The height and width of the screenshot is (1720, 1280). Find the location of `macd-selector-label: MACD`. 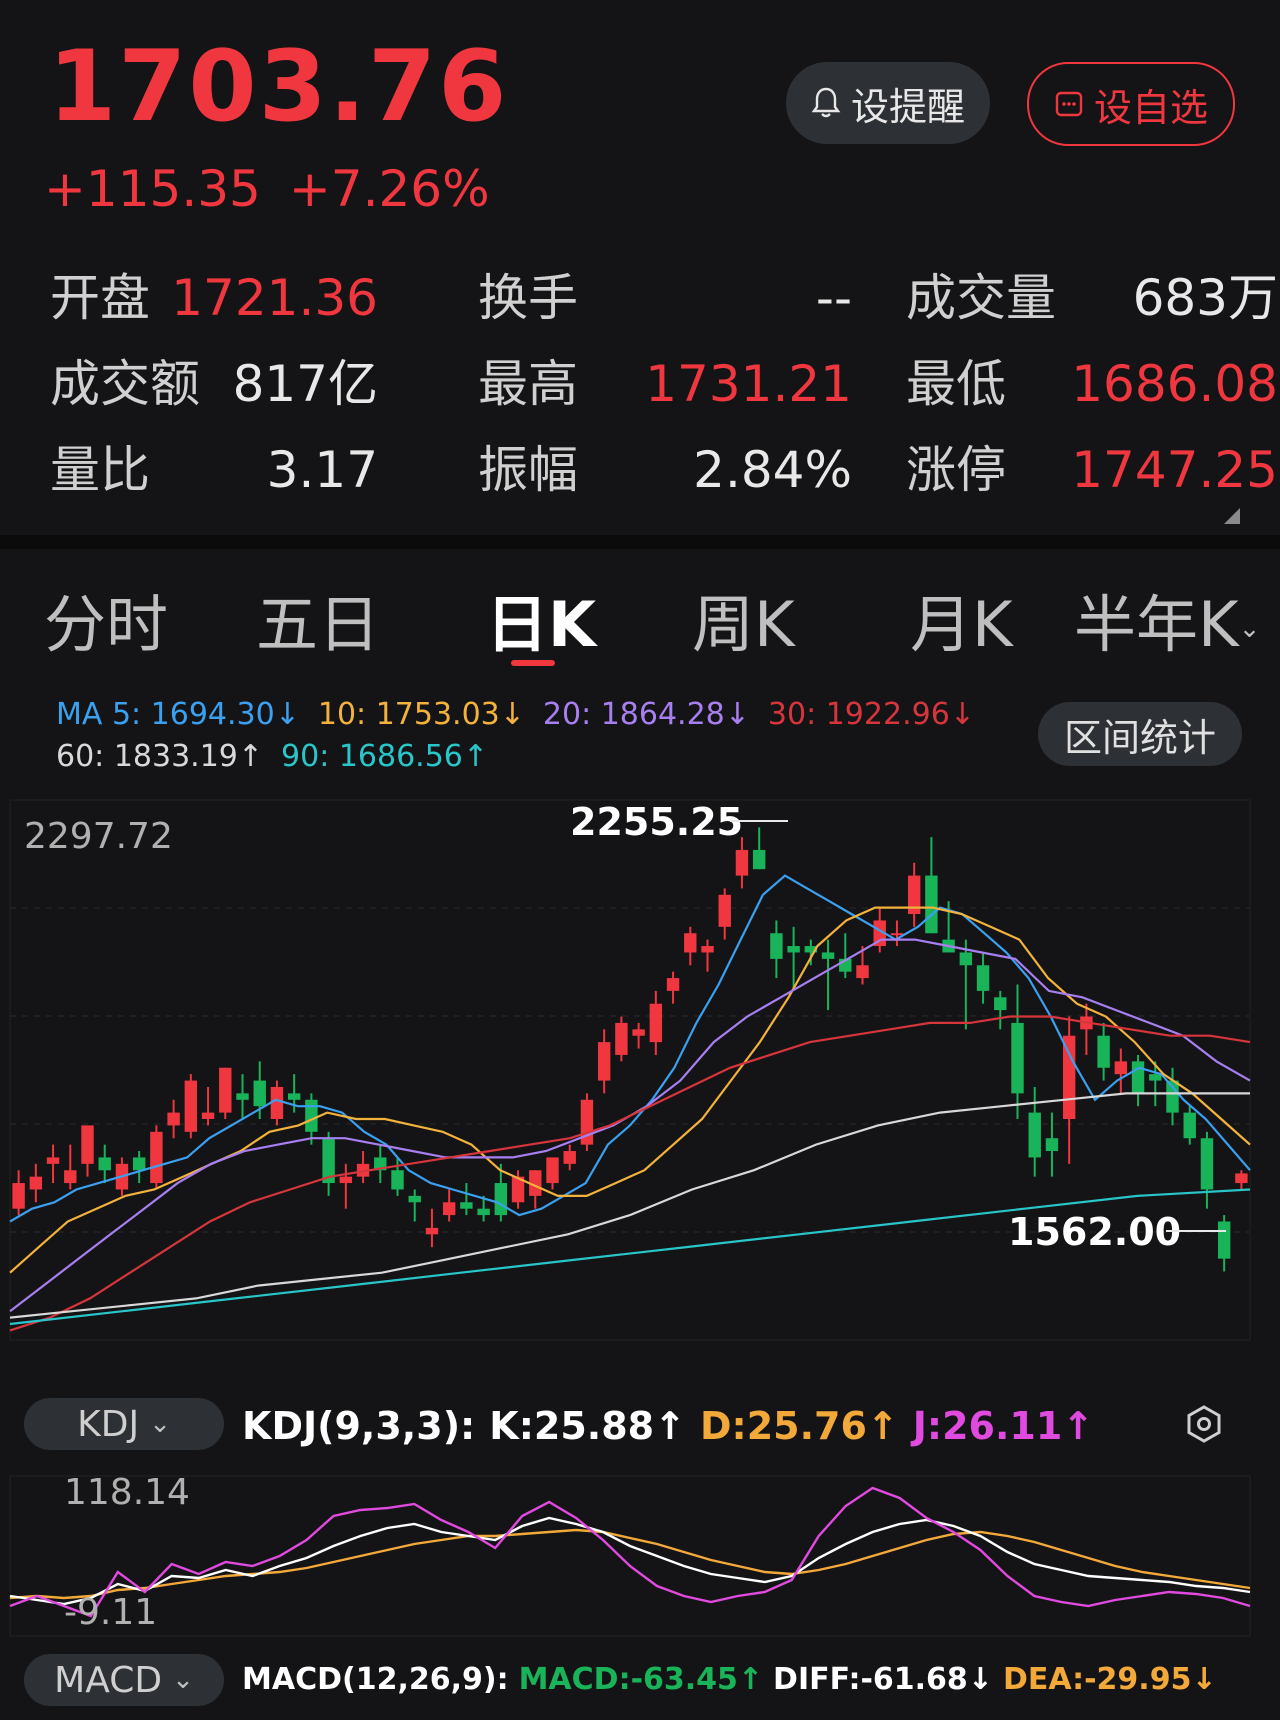

macd-selector-label: MACD is located at coordinates (108, 1680).